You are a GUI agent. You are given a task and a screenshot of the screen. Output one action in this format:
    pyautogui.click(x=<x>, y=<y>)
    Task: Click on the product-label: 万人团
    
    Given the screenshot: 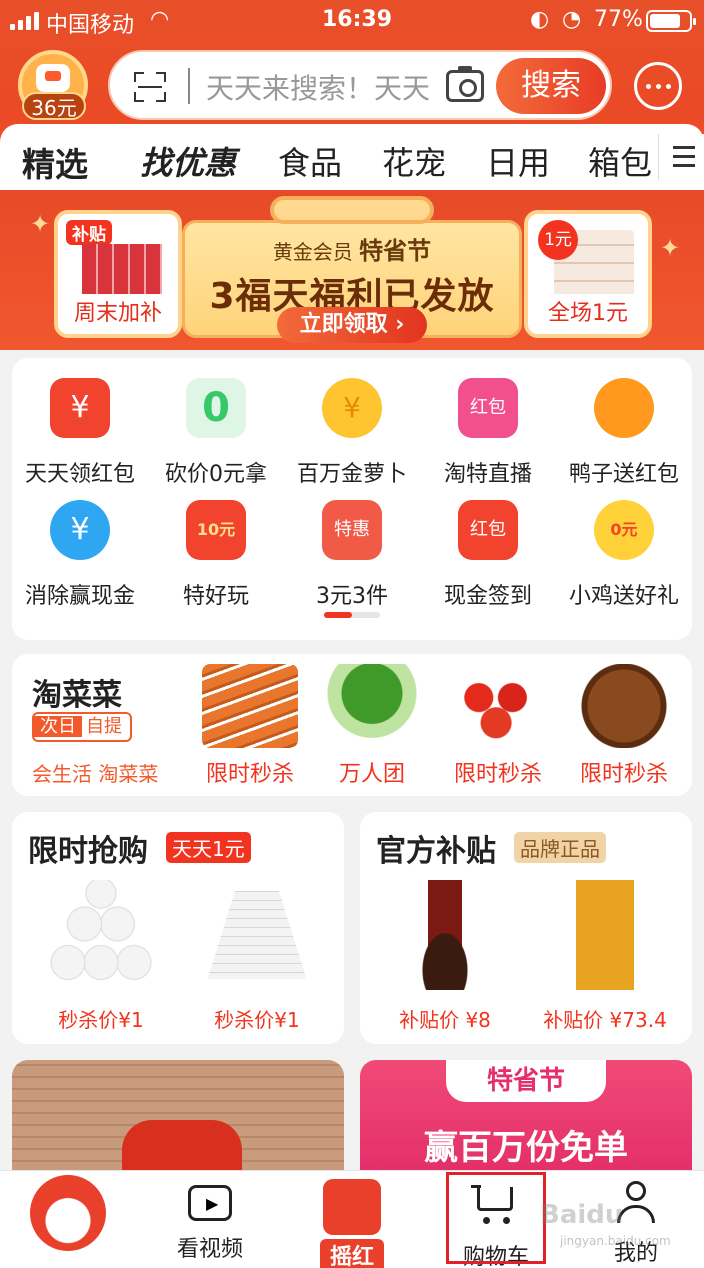 What is the action you would take?
    pyautogui.click(x=371, y=774)
    